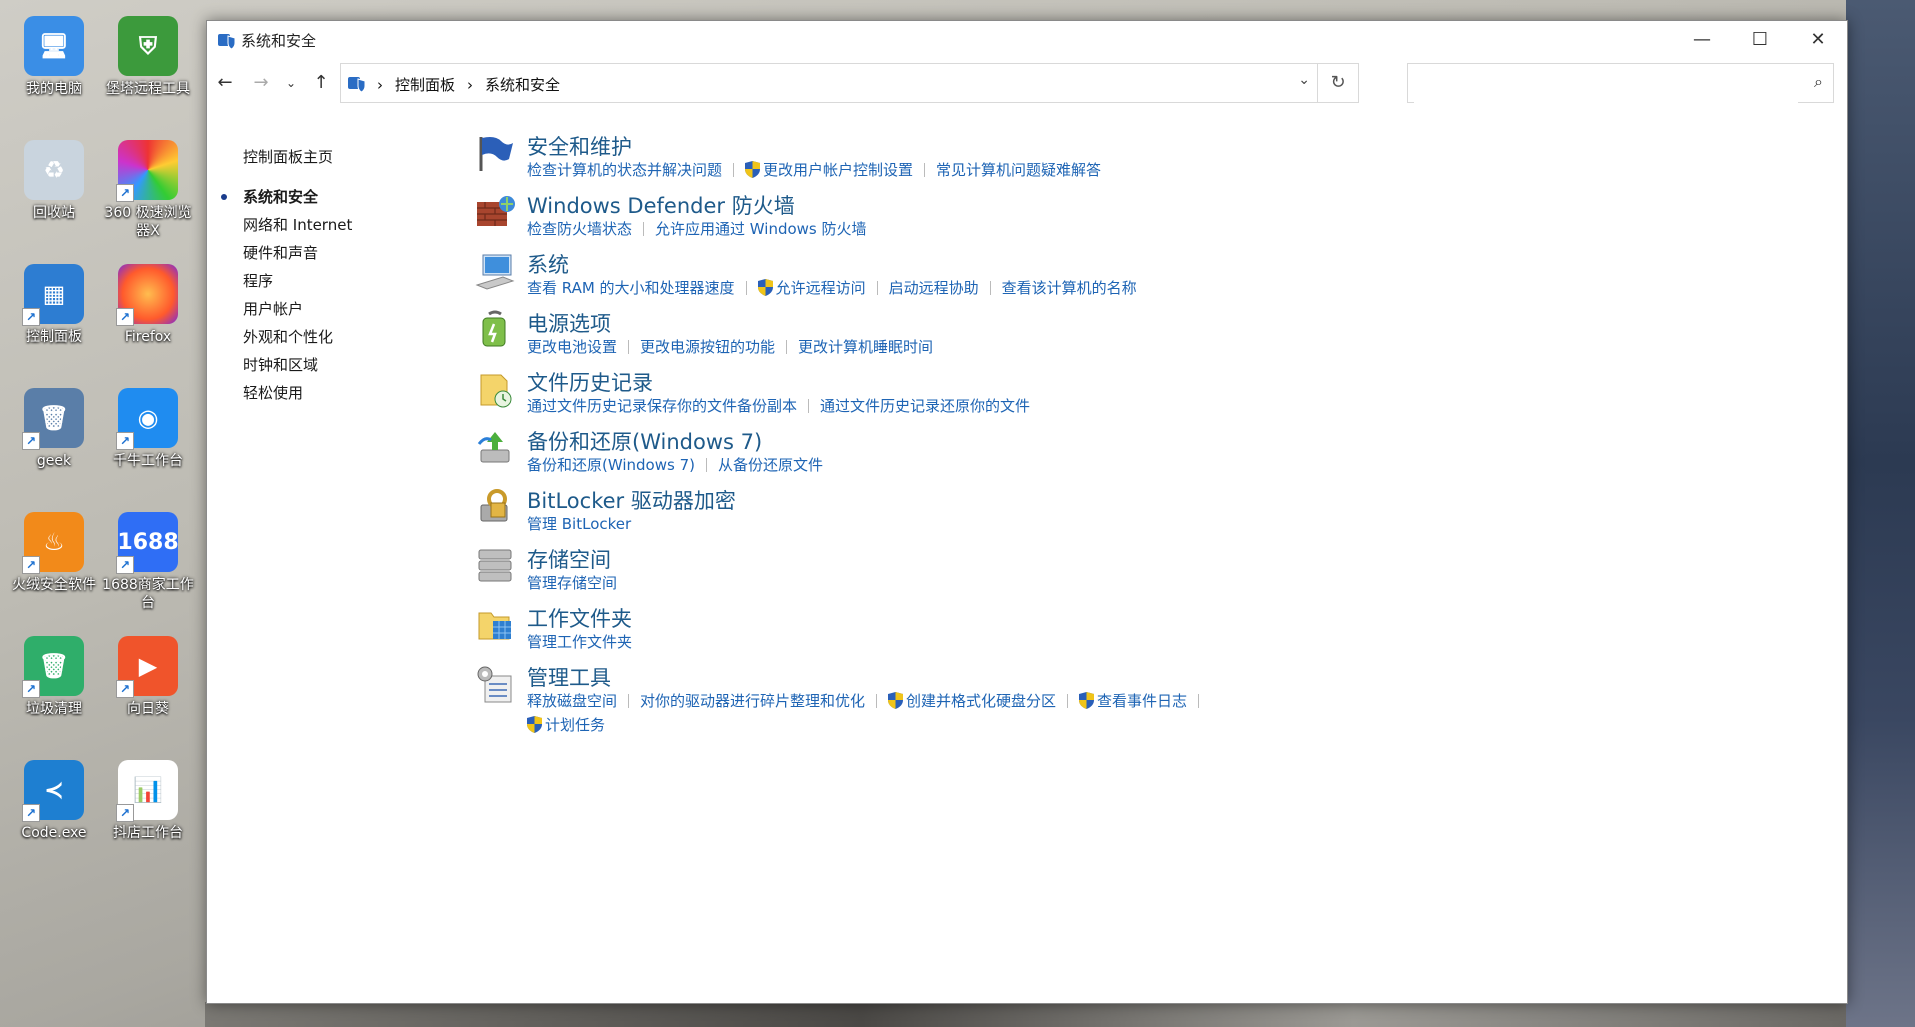  Describe the element at coordinates (54, 337) in the screenshot. I see `desktop-icon-label: 控制面板` at that location.